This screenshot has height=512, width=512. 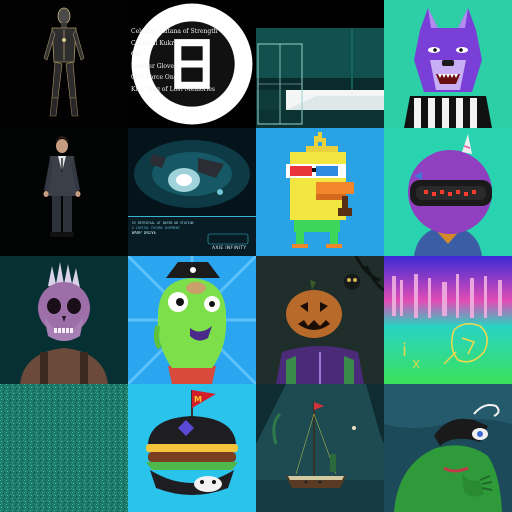 I want to click on suited-man-image, so click(x=64, y=192).